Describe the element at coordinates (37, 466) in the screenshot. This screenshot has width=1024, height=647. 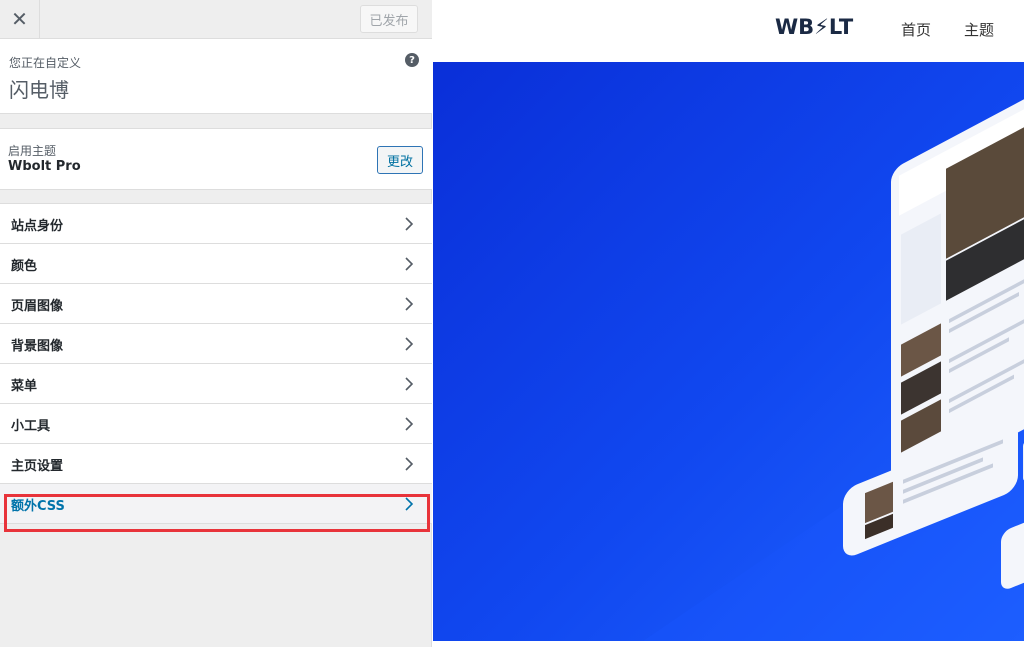
I see `menu-item-label: 主页设置` at that location.